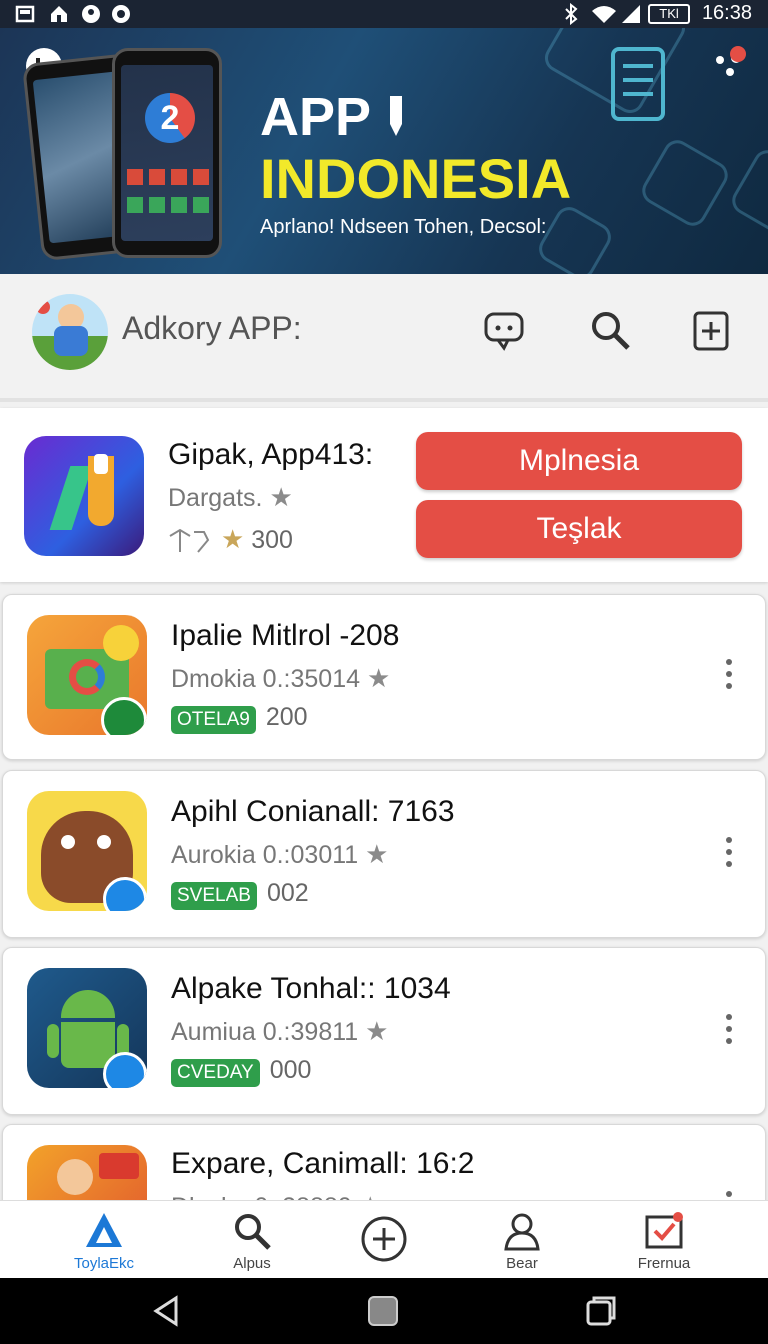  Describe the element at coordinates (104, 1230) in the screenshot. I see `home-logo-icon` at that location.